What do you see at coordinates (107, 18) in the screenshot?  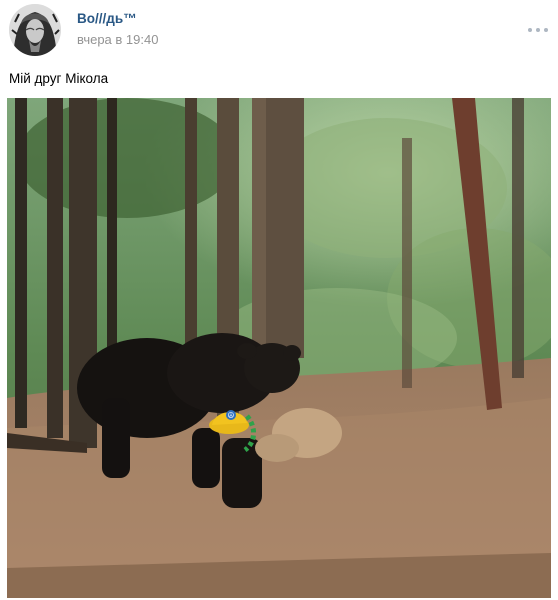 I see `author-name-link: Во///дь™` at bounding box center [107, 18].